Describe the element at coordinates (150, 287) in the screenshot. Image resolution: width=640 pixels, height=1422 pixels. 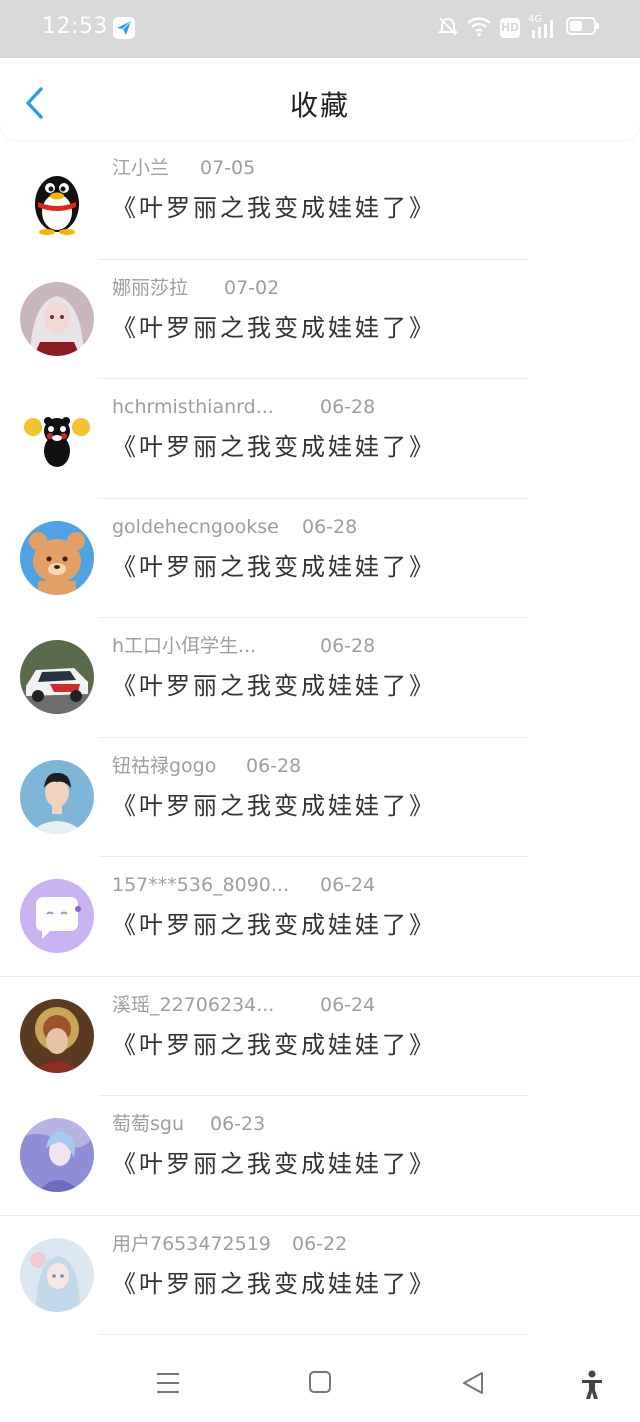
I see `user-name: 娜丽莎拉` at that location.